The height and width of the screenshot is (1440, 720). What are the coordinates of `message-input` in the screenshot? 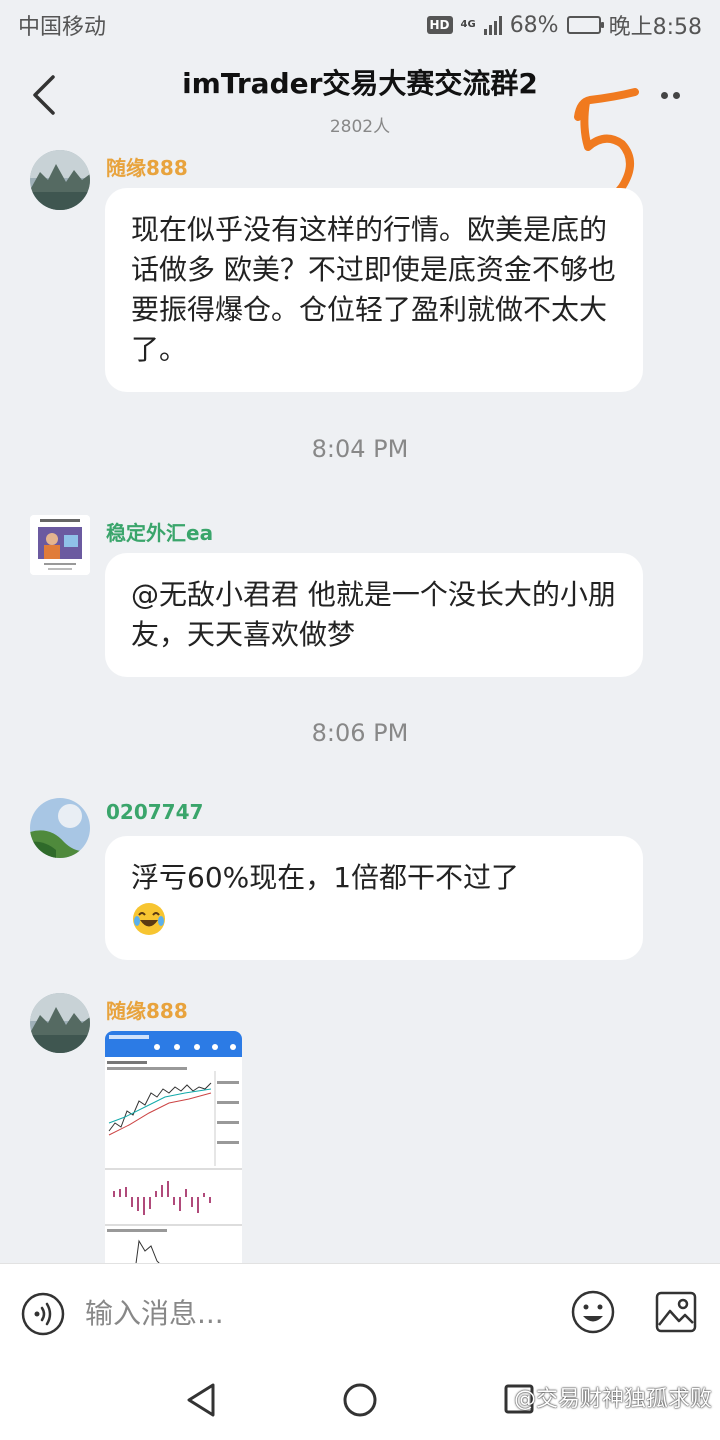 It's located at (315, 1313).